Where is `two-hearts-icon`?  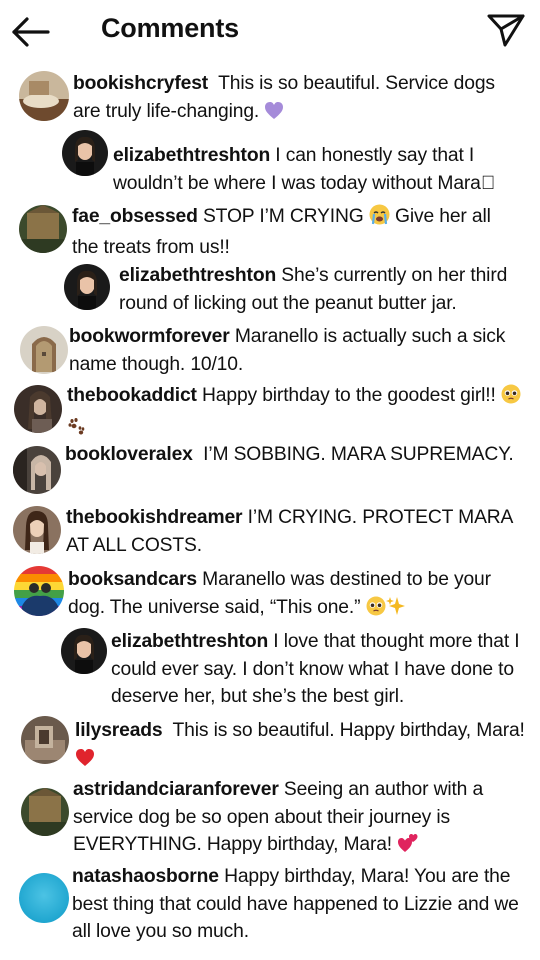
two-hearts-icon is located at coordinates (408, 847).